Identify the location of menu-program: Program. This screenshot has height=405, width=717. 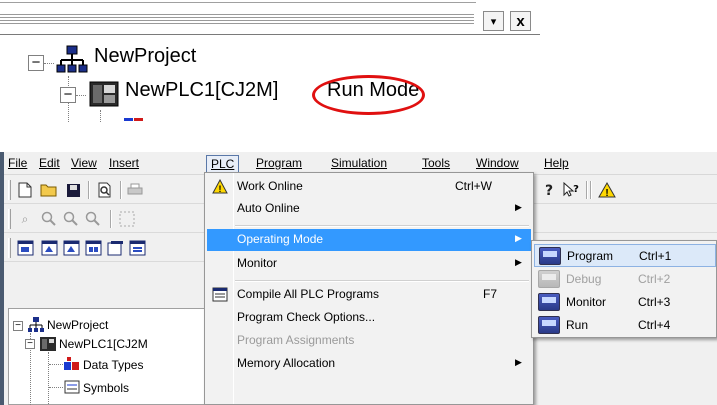
(279, 164).